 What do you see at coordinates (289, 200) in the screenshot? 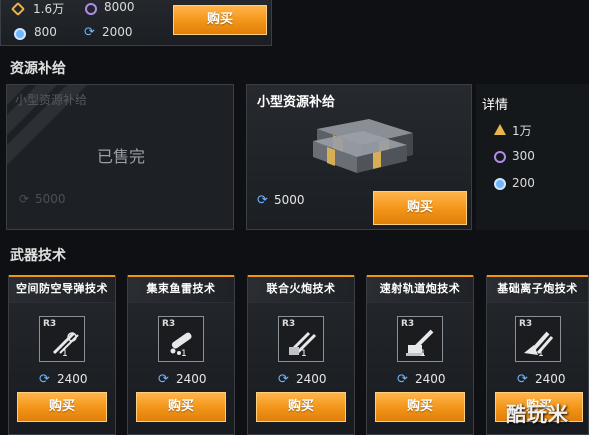
I see `resource-card-price: 5000` at bounding box center [289, 200].